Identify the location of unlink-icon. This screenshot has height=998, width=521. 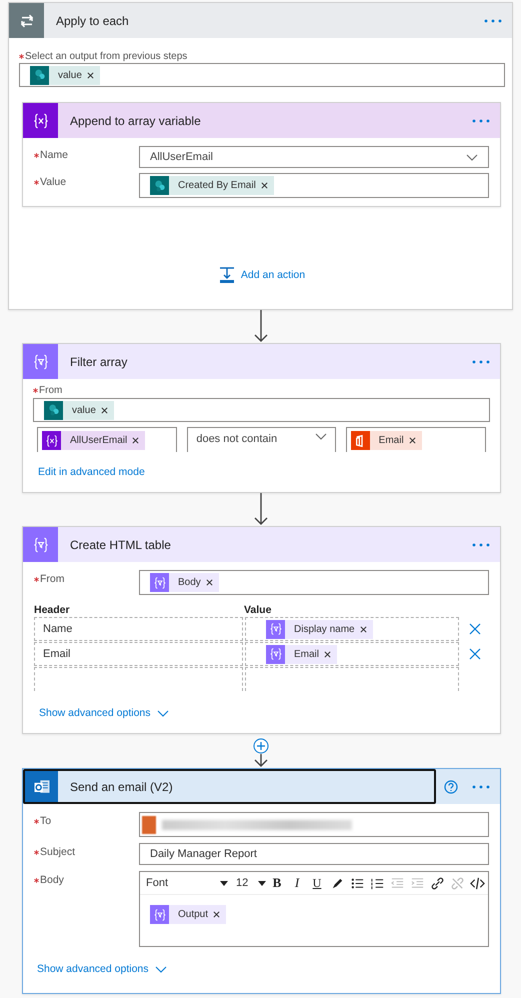
(457, 883).